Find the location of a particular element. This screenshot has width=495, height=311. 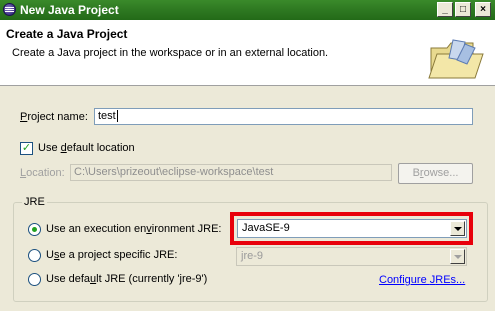

project-specific-jre-radio is located at coordinates (34, 255).